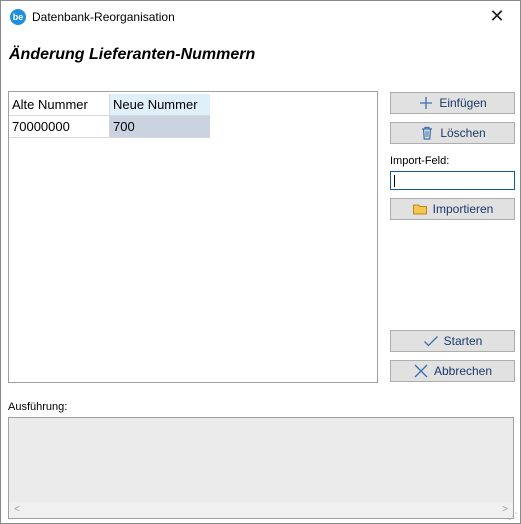 The width and height of the screenshot is (521, 524). I want to click on cancel-button: Abbrechen, so click(452, 371).